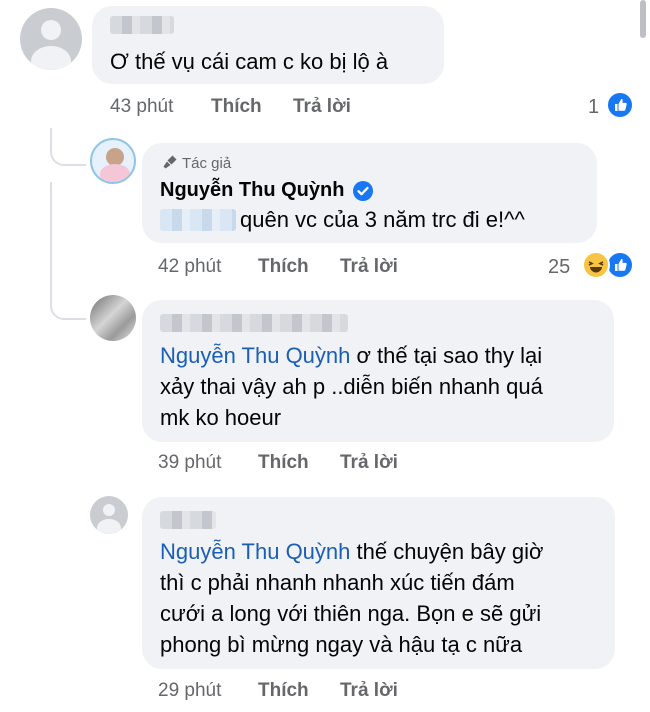 Image resolution: width=650 pixels, height=712 pixels. What do you see at coordinates (221, 417) in the screenshot?
I see `comment-text-line: mk ko hoeur` at bounding box center [221, 417].